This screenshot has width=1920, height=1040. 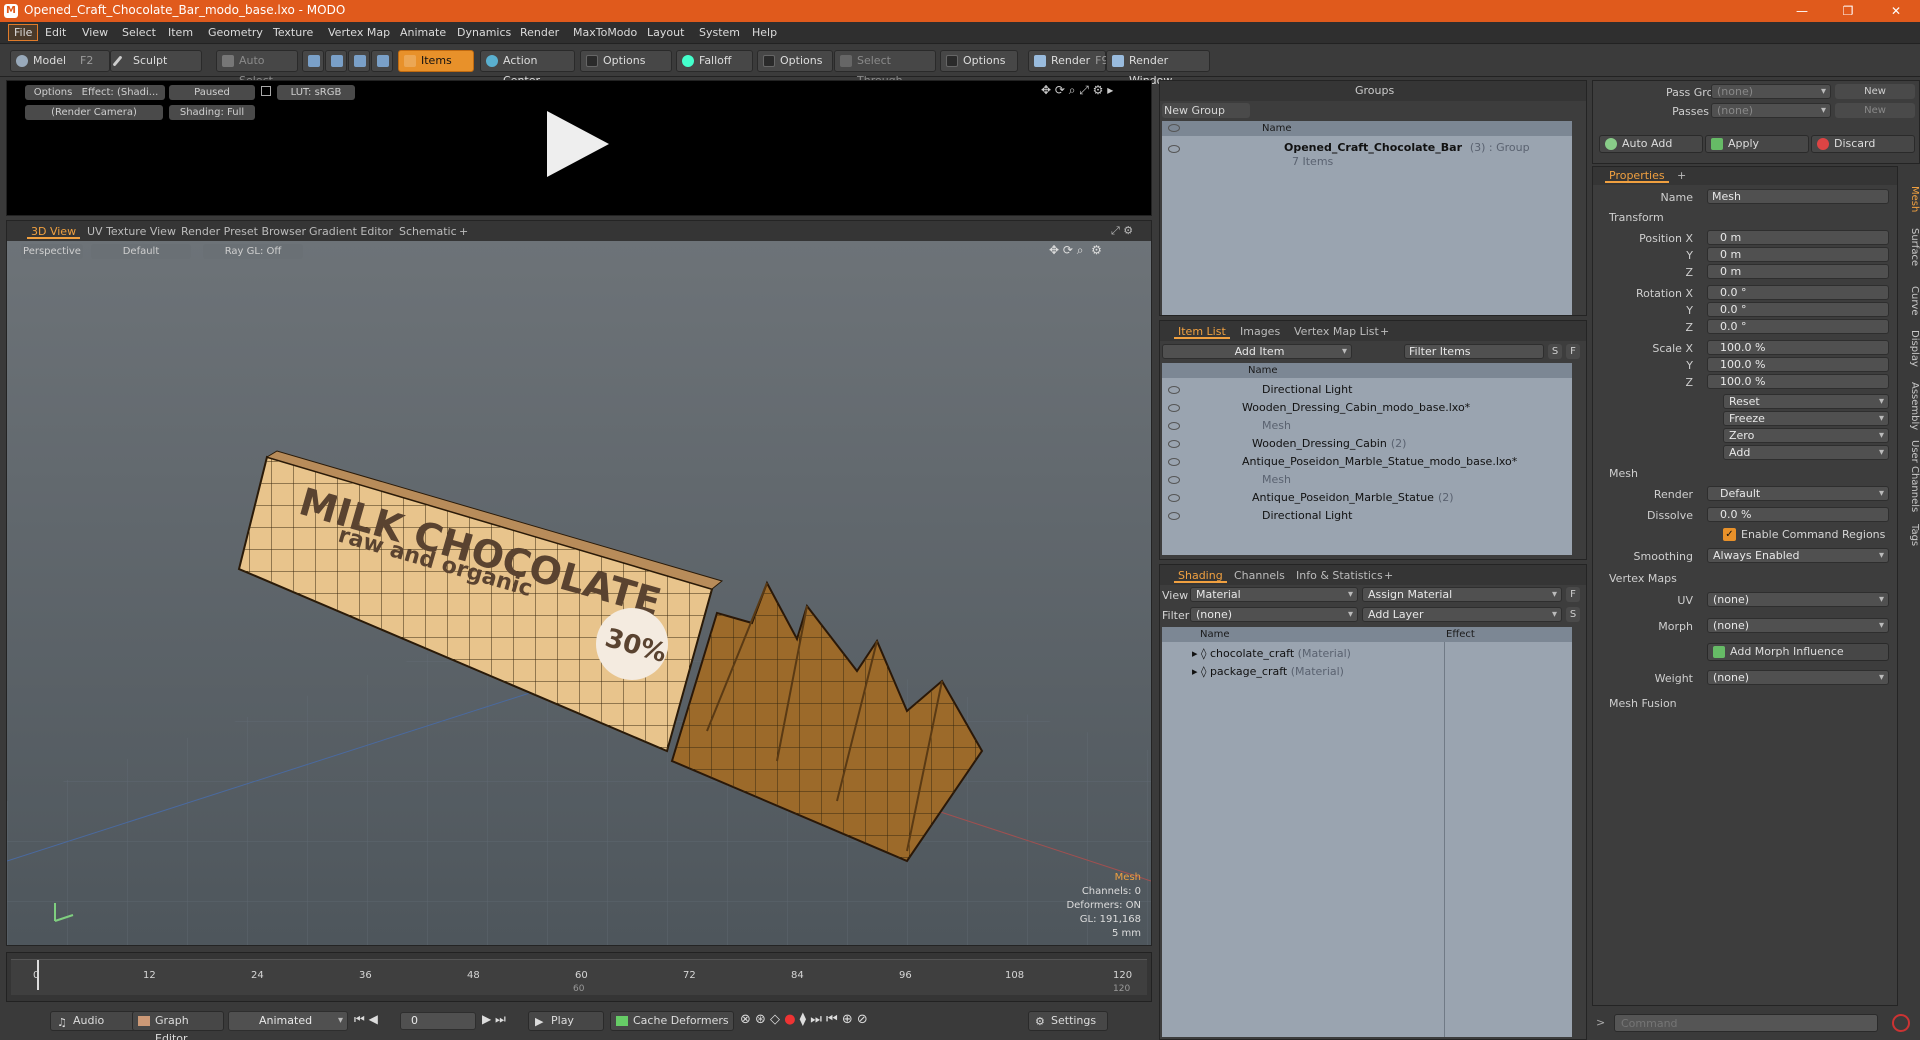 What do you see at coordinates (1122, 231) in the screenshot?
I see `viewport-settings-icon: ⤢ ⚙` at bounding box center [1122, 231].